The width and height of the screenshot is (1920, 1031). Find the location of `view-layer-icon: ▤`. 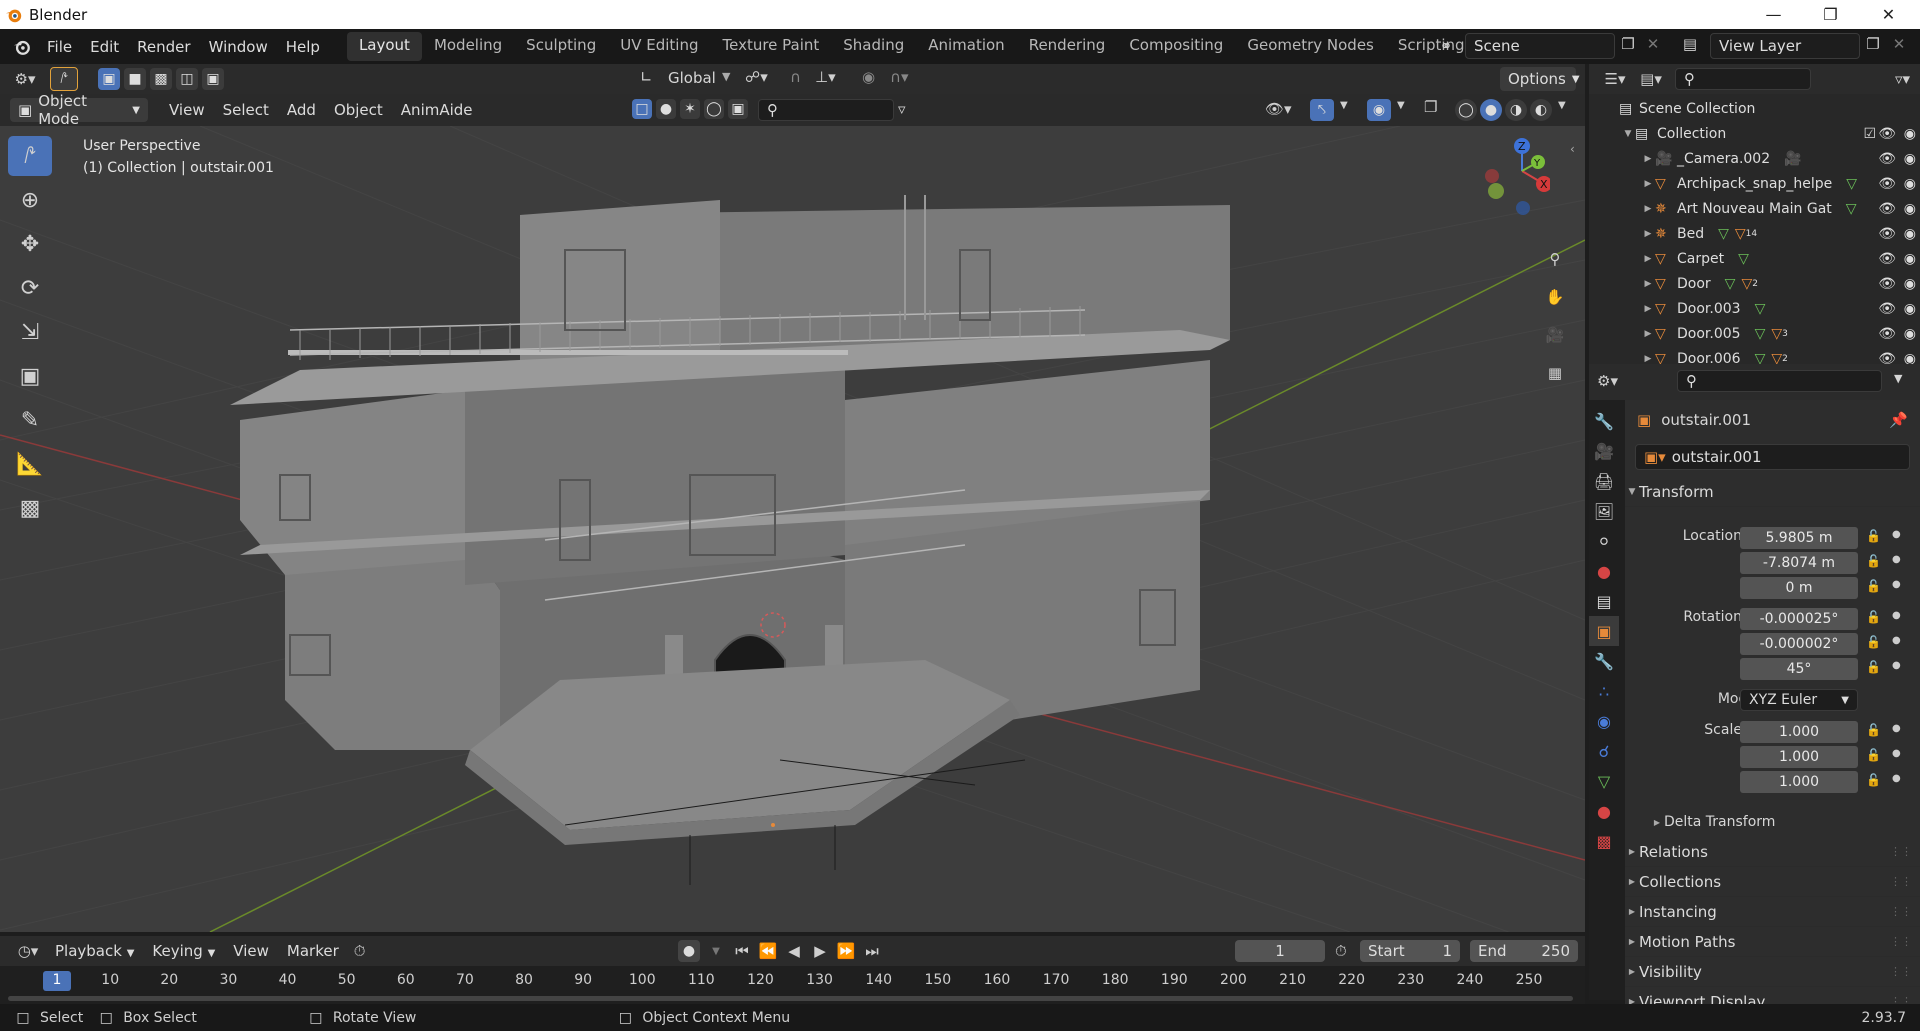

view-layer-icon: ▤ is located at coordinates (1690, 44).